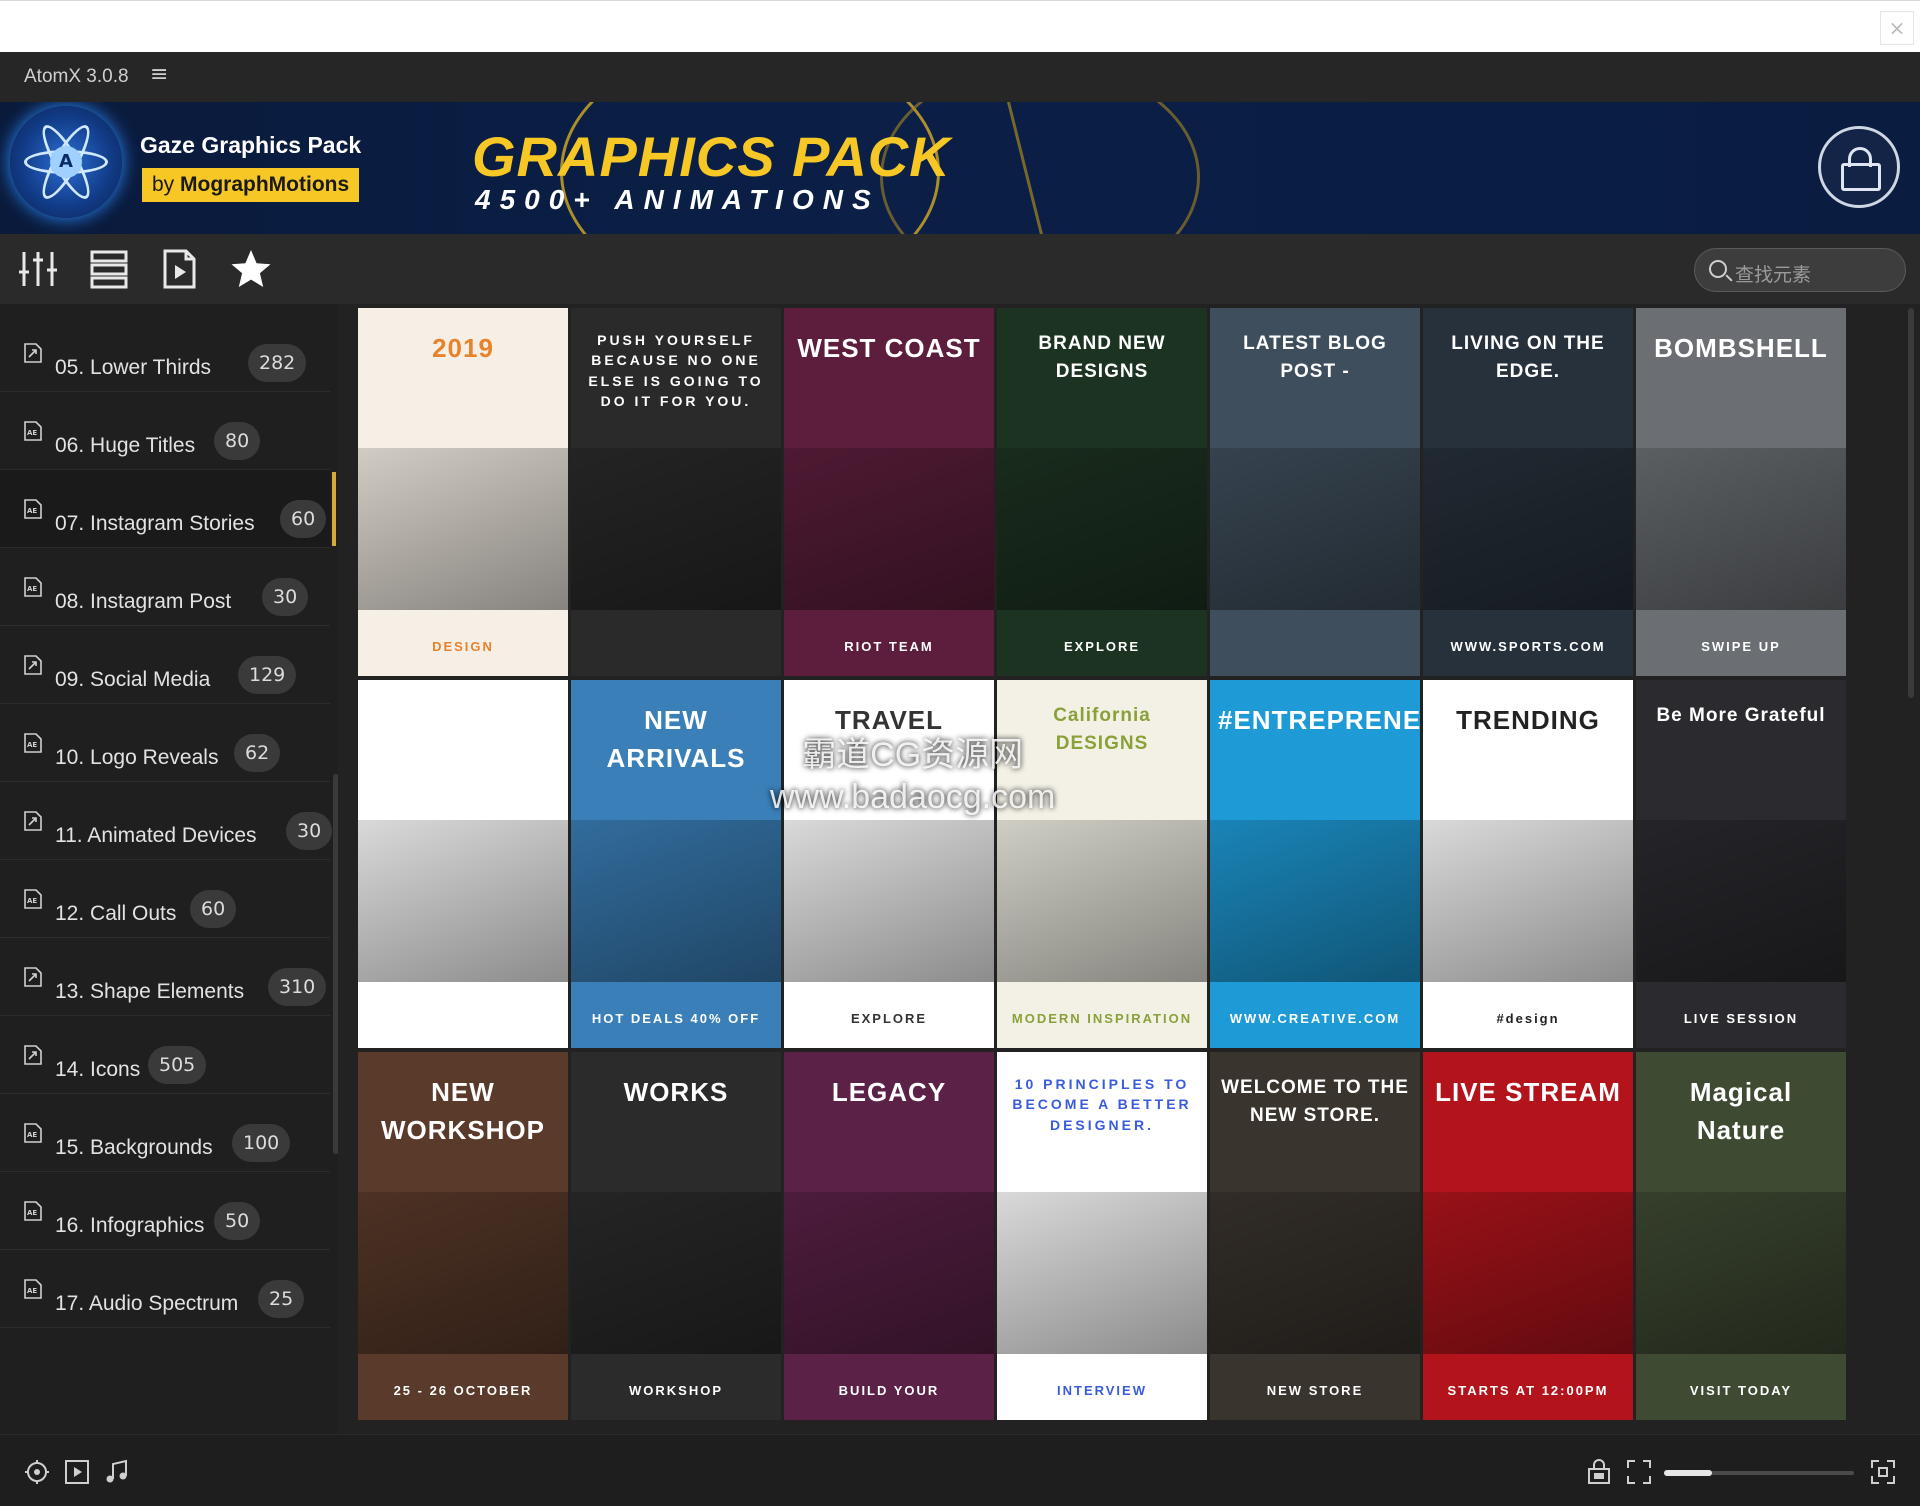  I want to click on star-icon, so click(251, 269).